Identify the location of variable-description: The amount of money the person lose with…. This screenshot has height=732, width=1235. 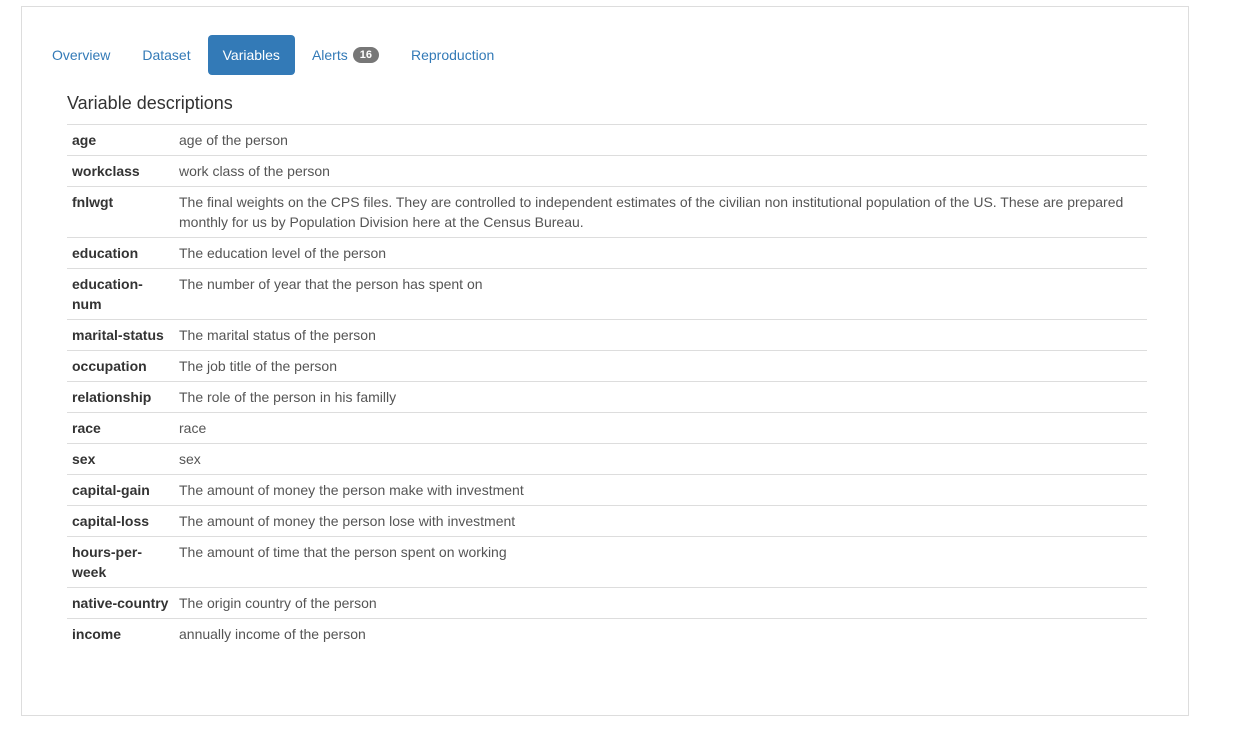
(660, 521).